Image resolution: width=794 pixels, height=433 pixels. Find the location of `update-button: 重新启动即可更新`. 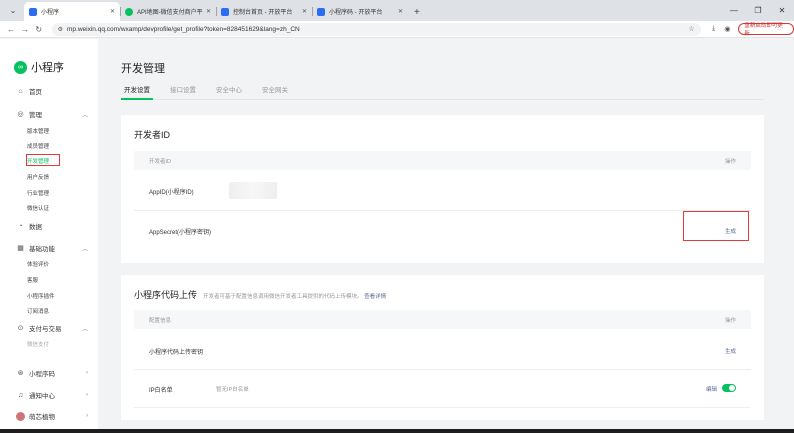

update-button: 重新启动即可更新 is located at coordinates (766, 30).